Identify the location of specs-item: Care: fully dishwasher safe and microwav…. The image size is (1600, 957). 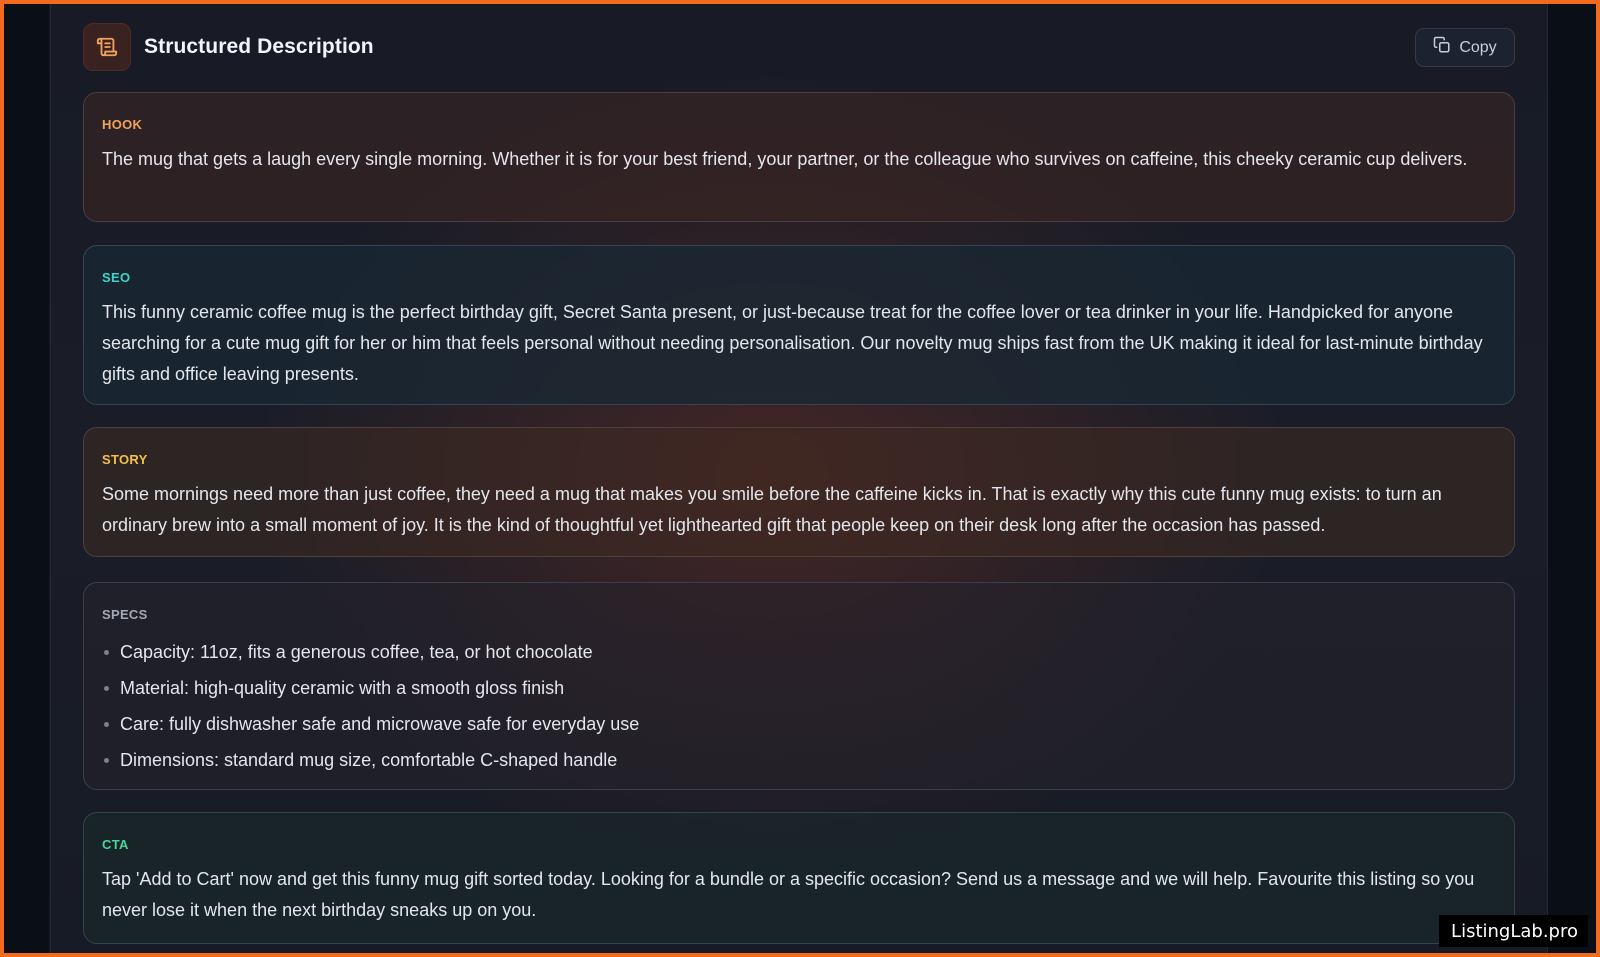
(799, 724).